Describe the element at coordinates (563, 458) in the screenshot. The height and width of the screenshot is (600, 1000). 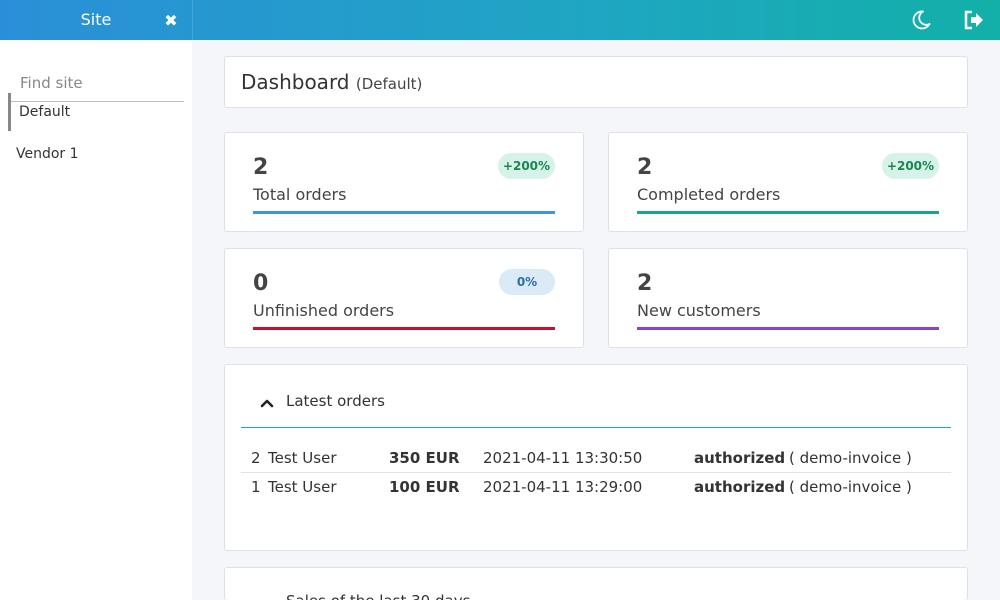
I see `order-date: 2021-04-11 13:30:50` at that location.